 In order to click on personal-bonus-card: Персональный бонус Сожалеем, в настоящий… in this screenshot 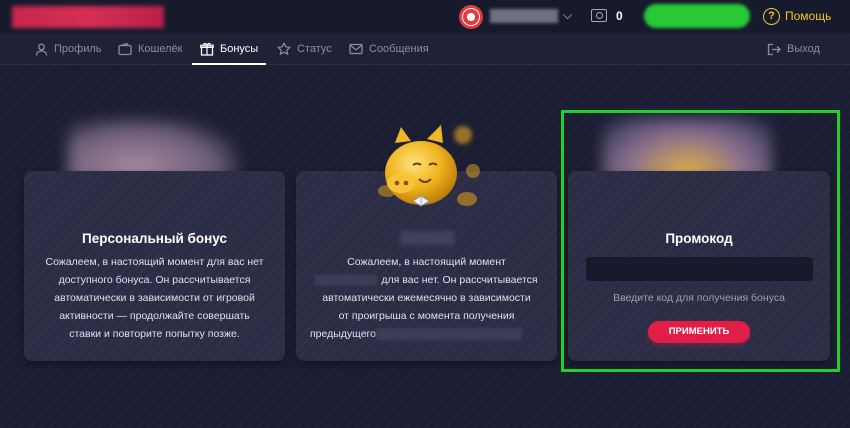, I will do `click(154, 266)`.